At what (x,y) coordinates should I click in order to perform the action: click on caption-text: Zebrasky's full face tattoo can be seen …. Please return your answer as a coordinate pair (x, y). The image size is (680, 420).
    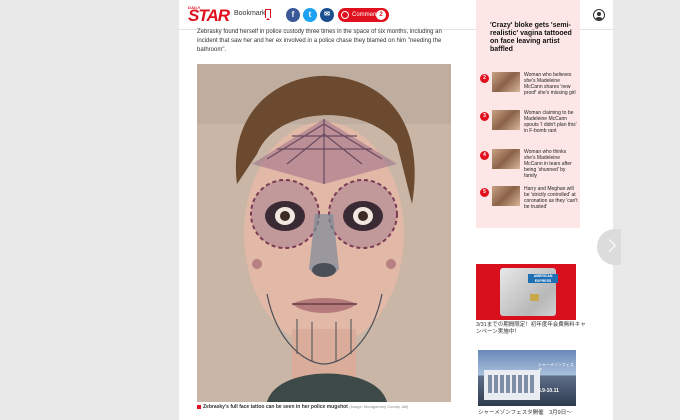
    Looking at the image, I should click on (275, 407).